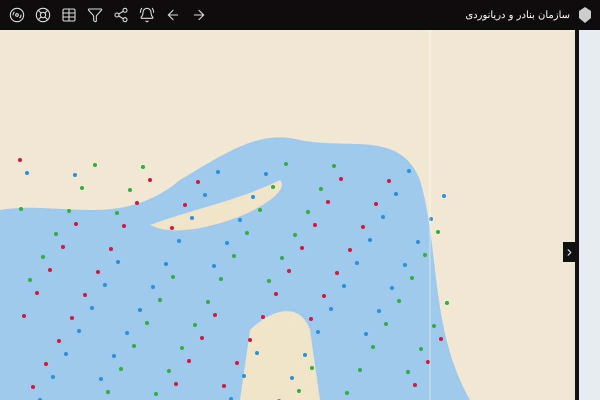 This screenshot has height=400, width=600. What do you see at coordinates (517, 15) in the screenshot?
I see `organization-name: سازمان بنادر و دریانوردی` at bounding box center [517, 15].